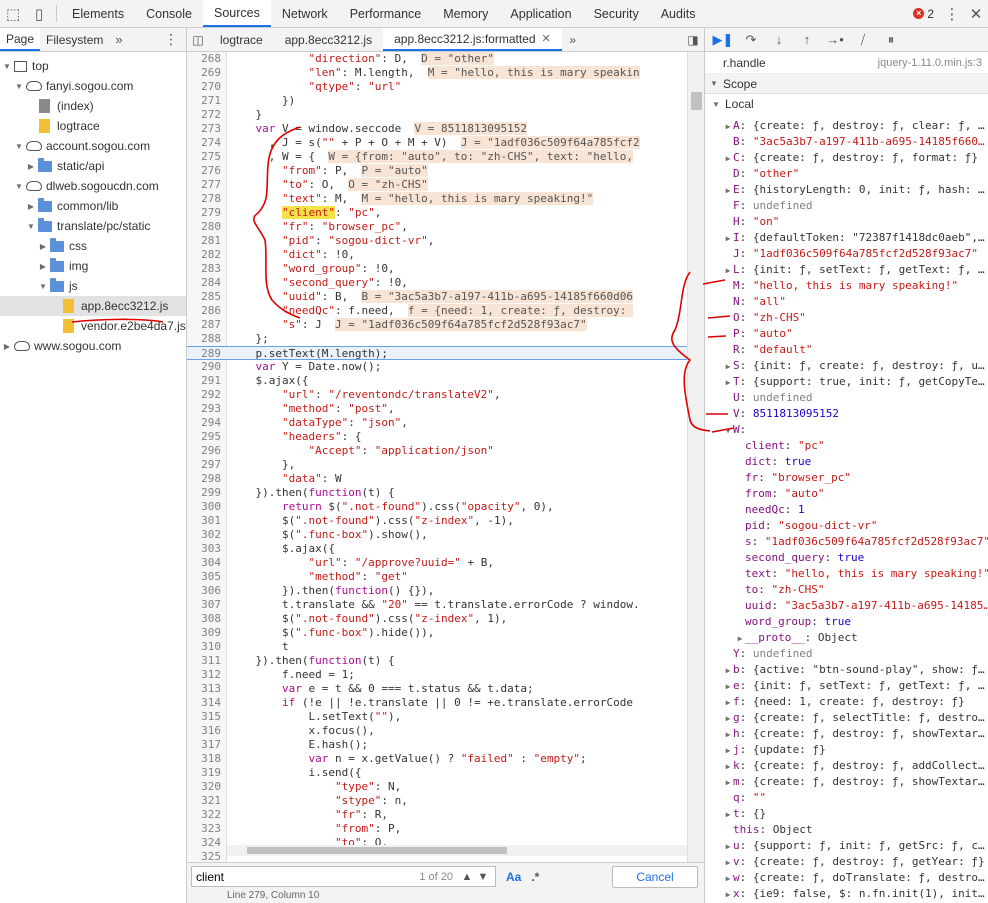  What do you see at coordinates (204, 409) in the screenshot?
I see `line-number: 293` at bounding box center [204, 409].